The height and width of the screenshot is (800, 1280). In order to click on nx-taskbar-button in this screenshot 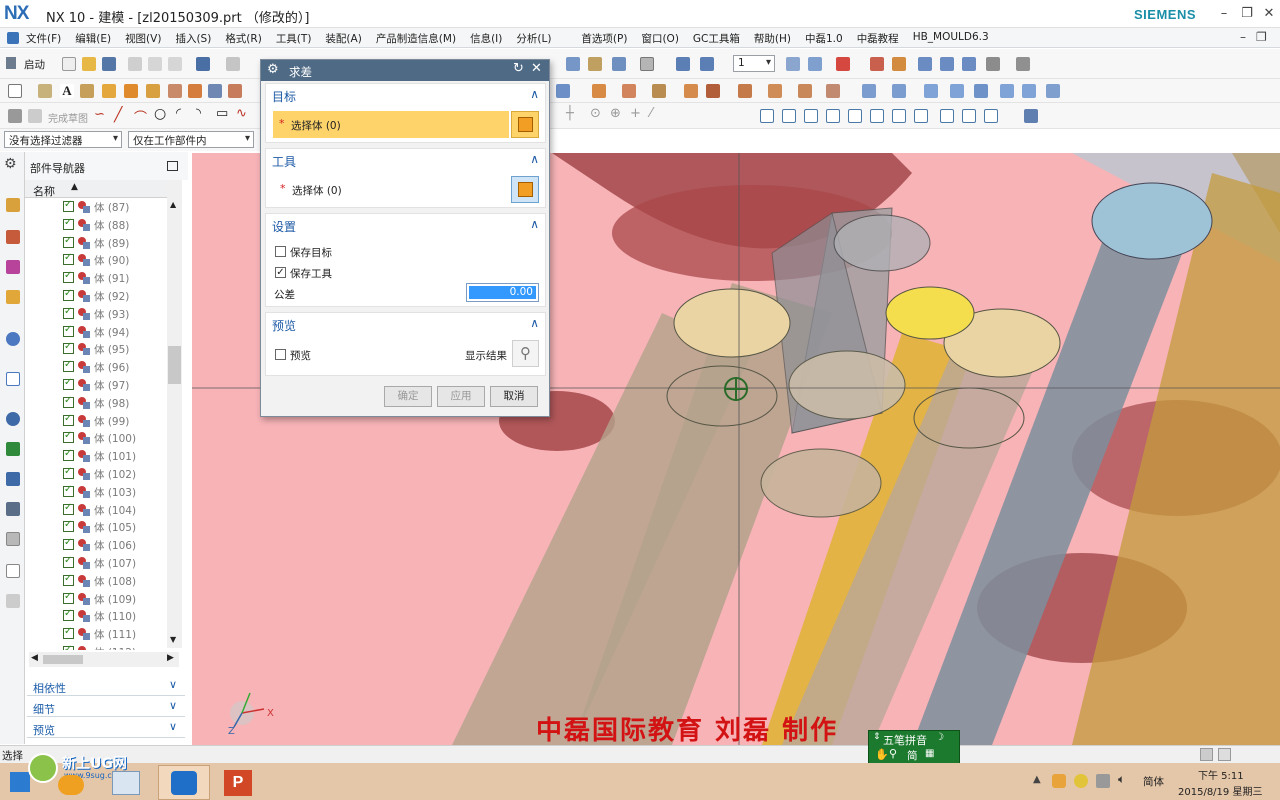, I will do `click(184, 782)`.